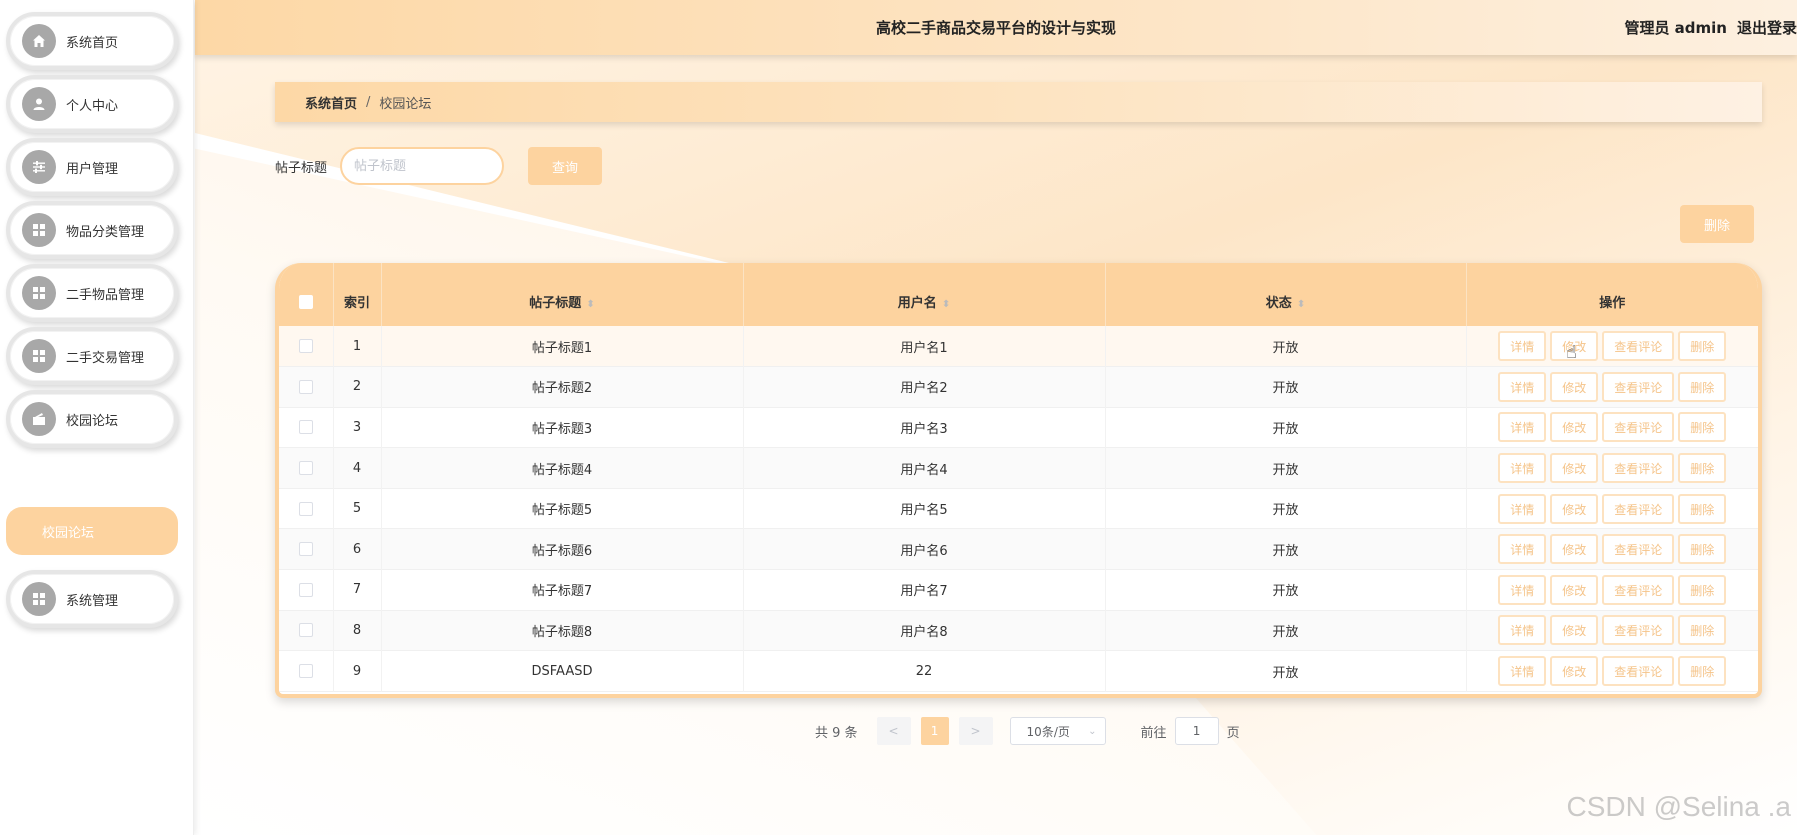 The image size is (1797, 835). Describe the element at coordinates (1018, 671) in the screenshot. I see `table-row: 9 DSFAASD 22 开放 详情 修改 查看评论 删除` at that location.